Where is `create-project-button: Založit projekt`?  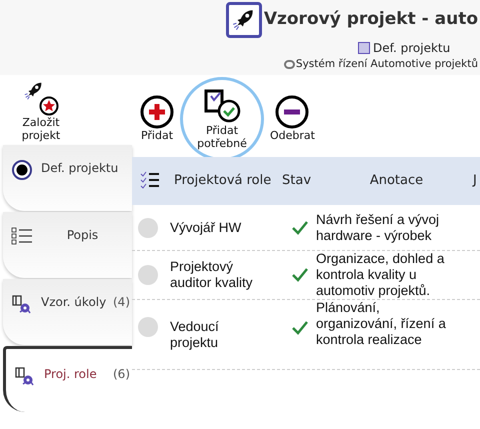 create-project-button: Založit projekt is located at coordinates (41, 112).